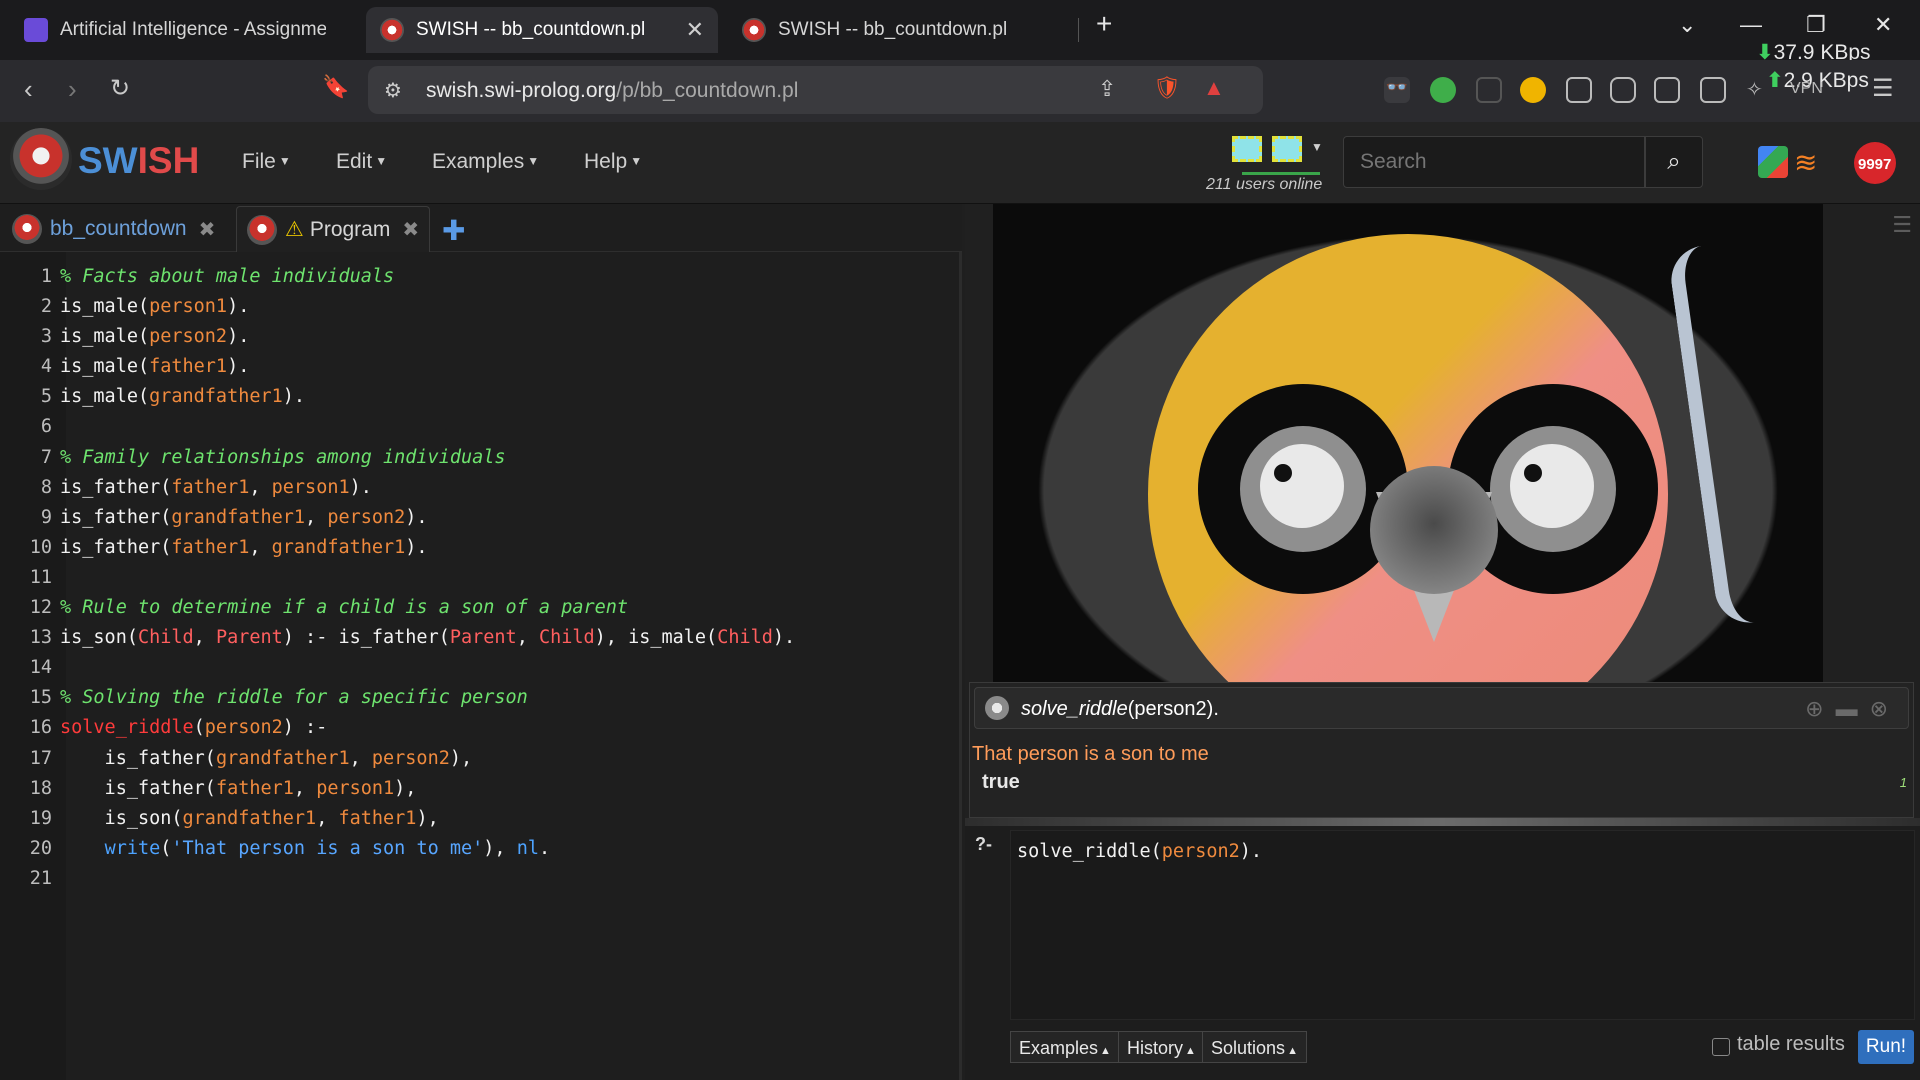  What do you see at coordinates (1065, 1047) in the screenshot?
I see `examples-button: Examples ▲` at bounding box center [1065, 1047].